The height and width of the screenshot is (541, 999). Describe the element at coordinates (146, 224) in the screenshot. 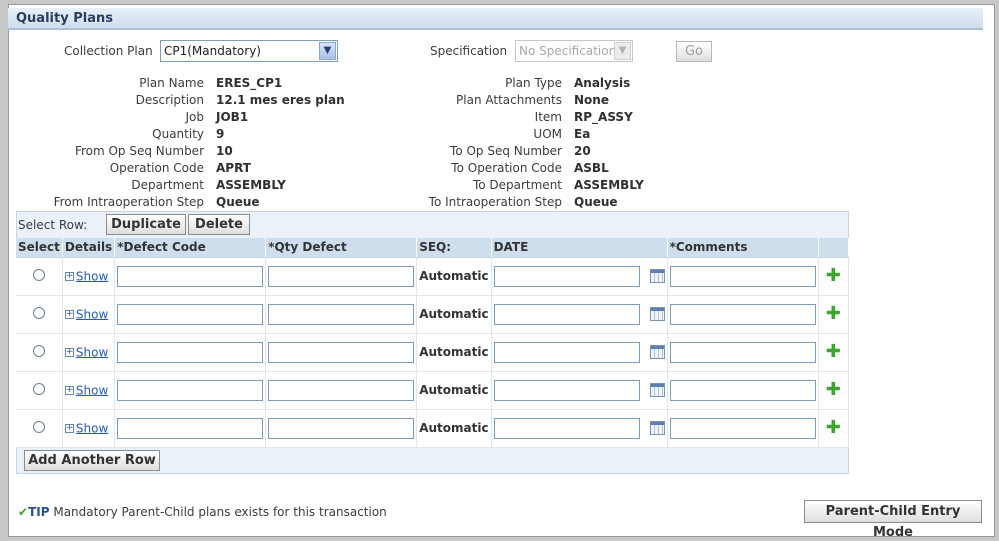

I see `duplicate-button: Duplicate` at that location.